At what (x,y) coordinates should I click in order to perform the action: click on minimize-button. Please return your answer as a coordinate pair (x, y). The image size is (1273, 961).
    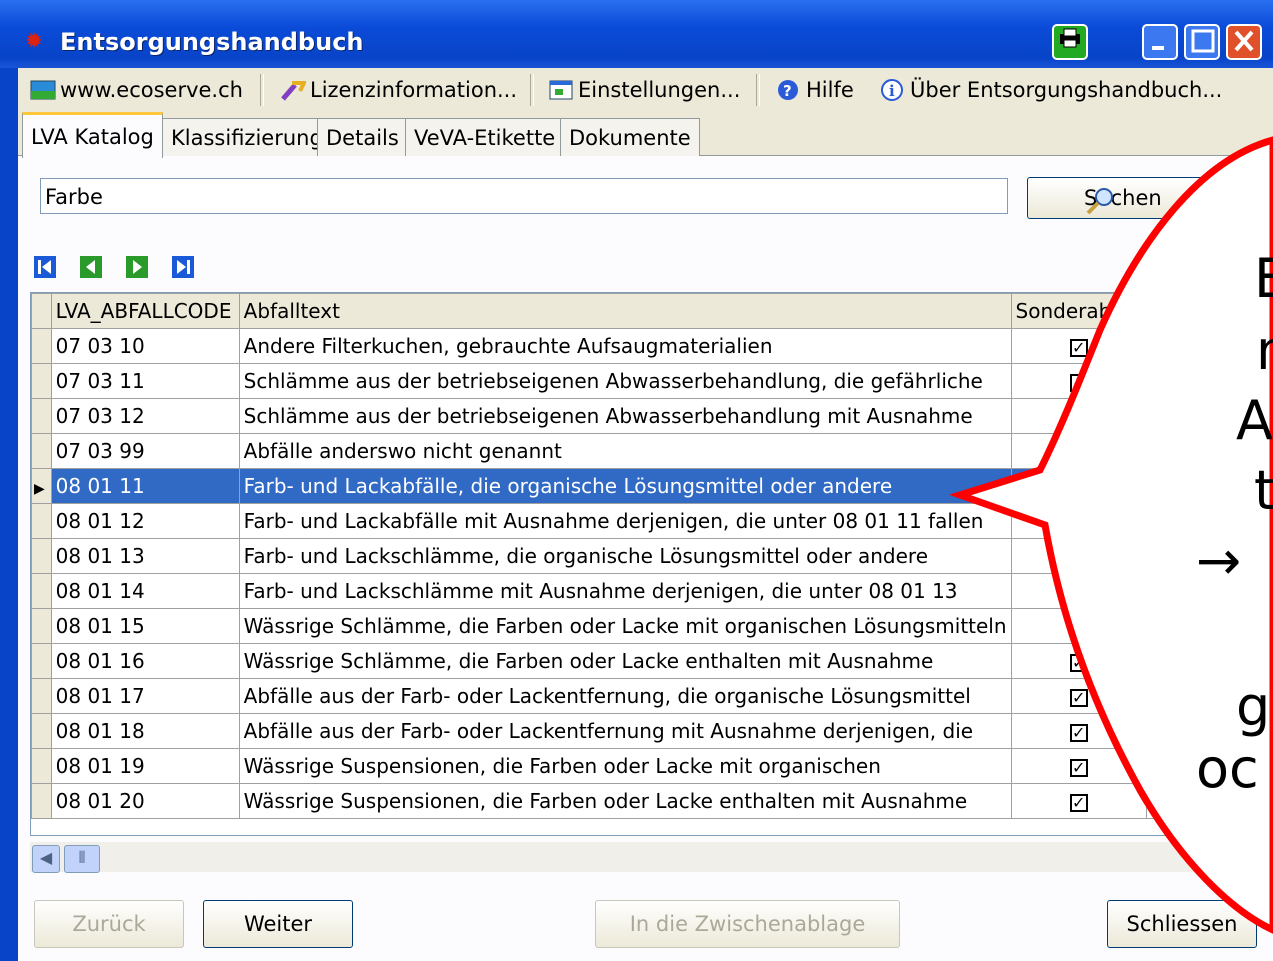
    Looking at the image, I should click on (1160, 42).